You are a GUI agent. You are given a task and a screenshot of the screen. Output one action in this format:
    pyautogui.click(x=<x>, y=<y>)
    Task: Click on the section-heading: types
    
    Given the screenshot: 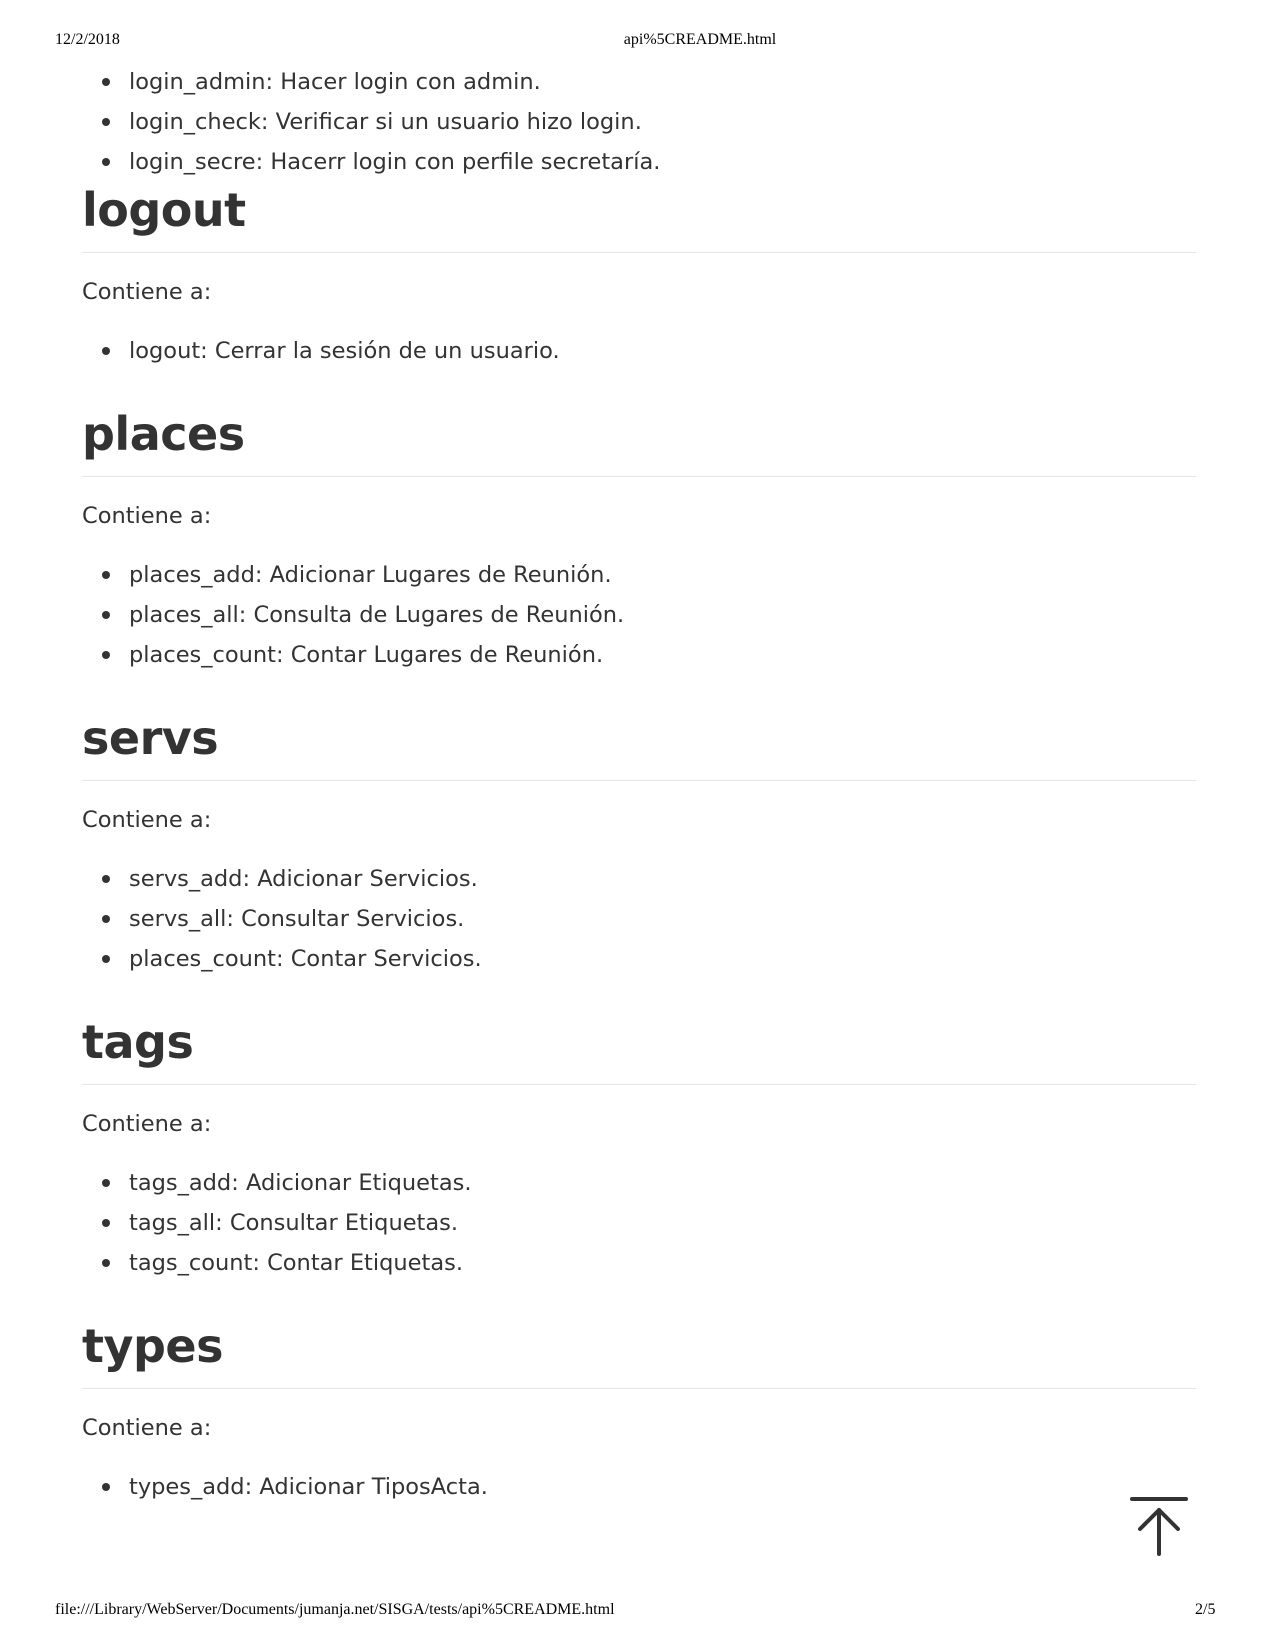 What is the action you would take?
    pyautogui.click(x=639, y=1353)
    